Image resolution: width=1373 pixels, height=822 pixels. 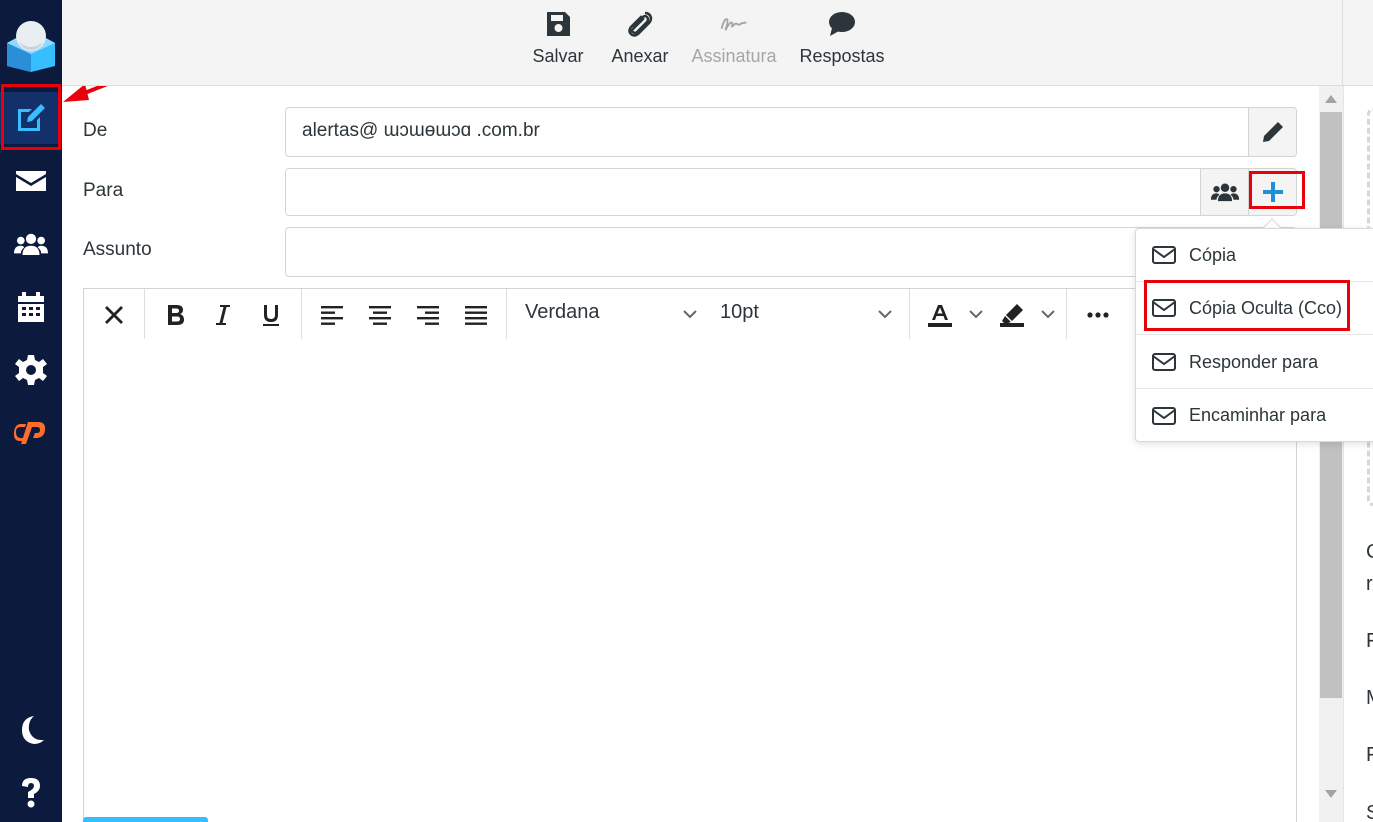 I want to click on options-text-partial: C, so click(x=1369, y=552).